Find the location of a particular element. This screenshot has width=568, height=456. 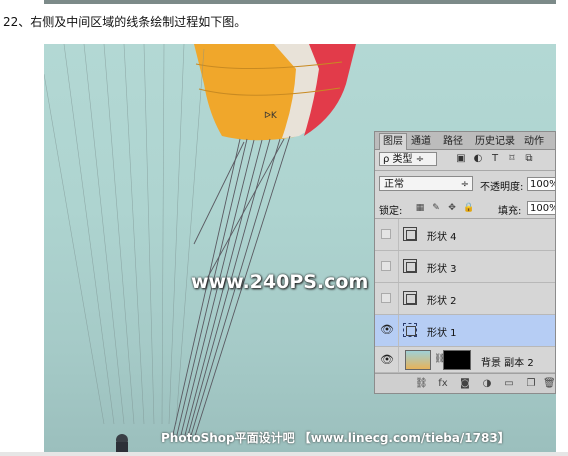

layer-shape-4: 形状 4 is located at coordinates (465, 235).